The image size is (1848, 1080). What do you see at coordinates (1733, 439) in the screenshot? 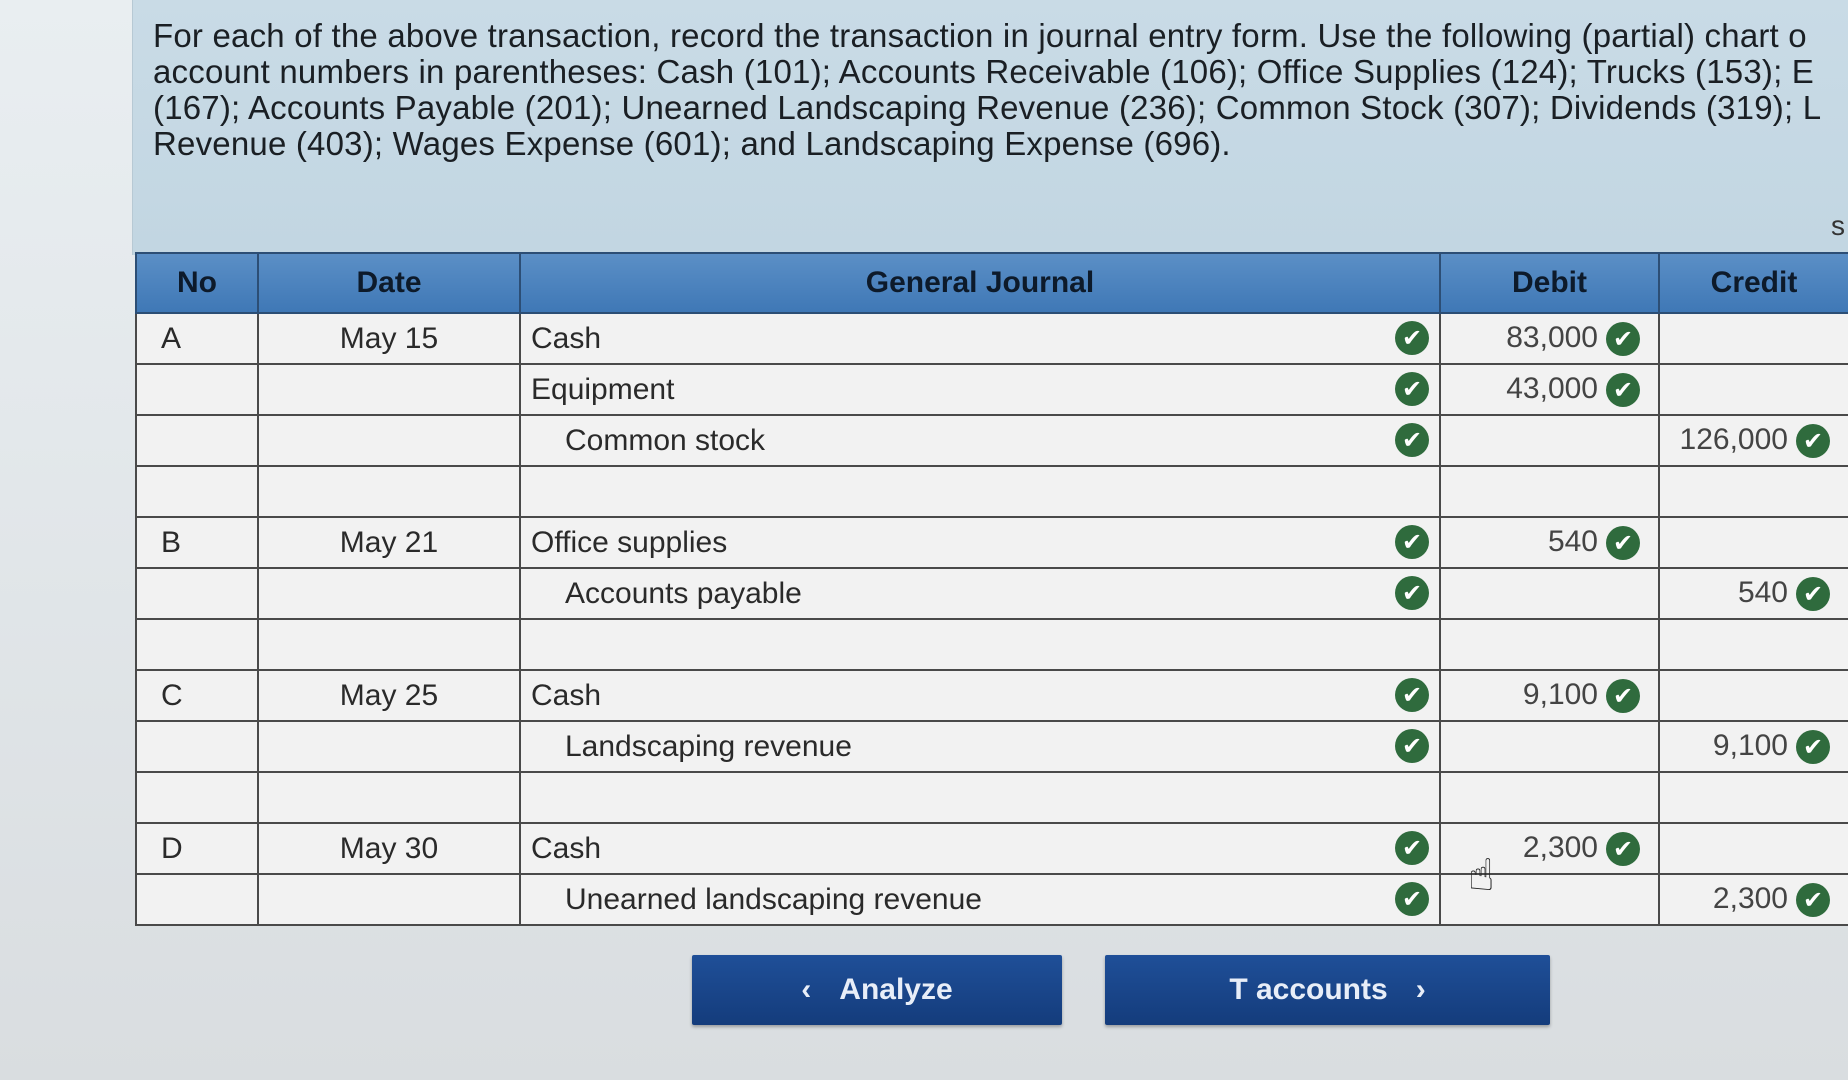
I see `cell-credit-text: 126,000` at bounding box center [1733, 439].